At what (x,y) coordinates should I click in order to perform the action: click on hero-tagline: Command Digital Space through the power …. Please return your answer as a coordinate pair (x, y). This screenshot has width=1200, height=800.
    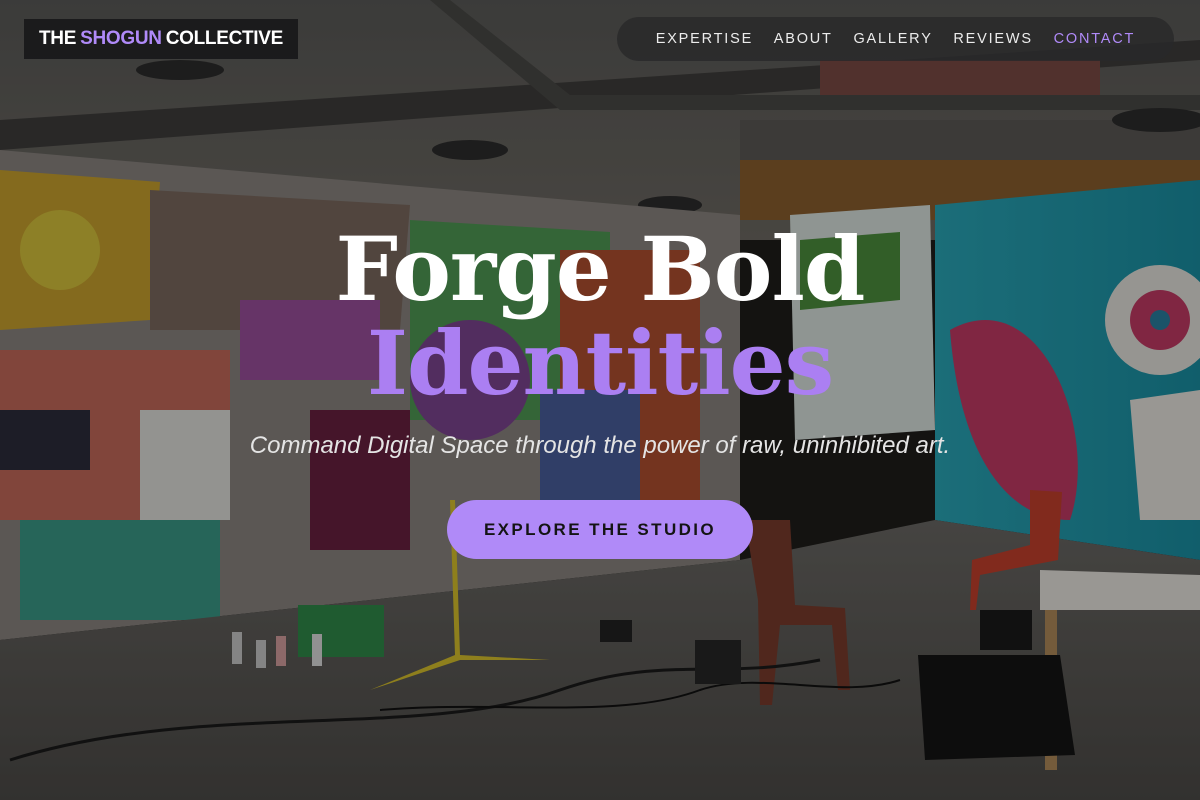
    Looking at the image, I should click on (600, 445).